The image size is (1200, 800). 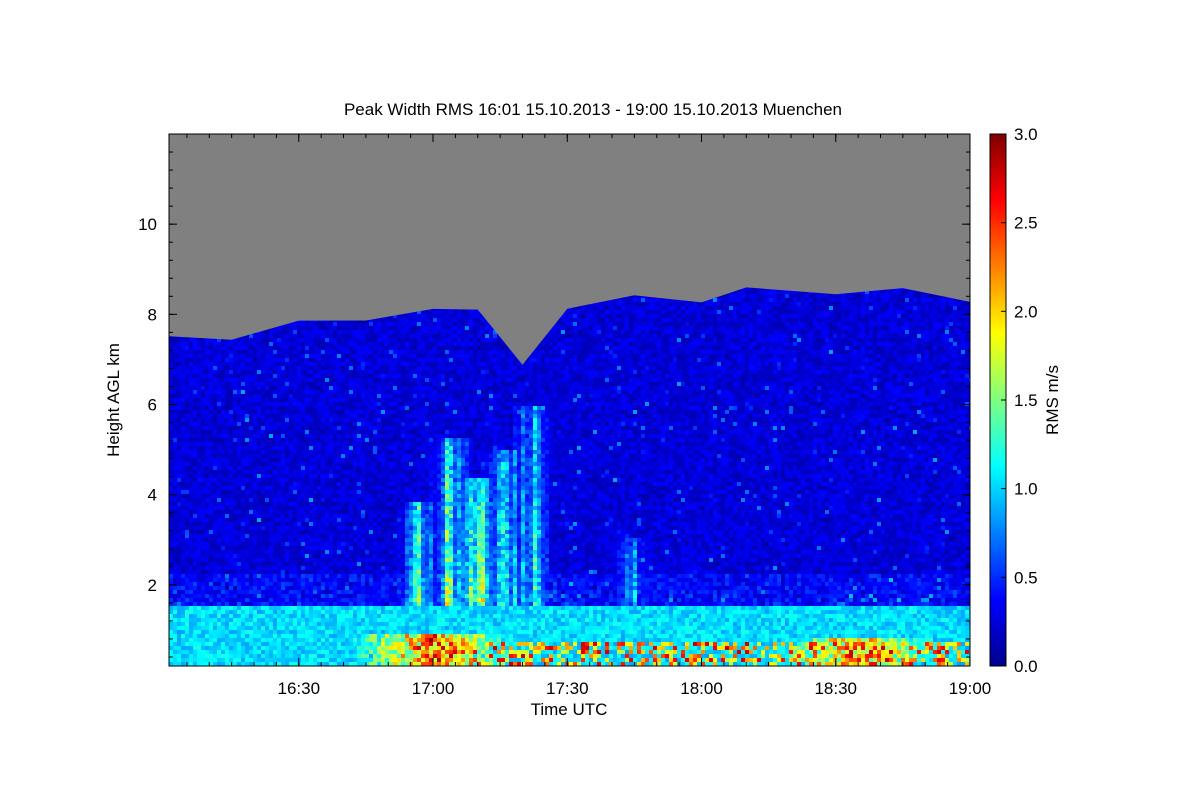 I want to click on colorbar-tick-label: 0.0, so click(x=1026, y=666).